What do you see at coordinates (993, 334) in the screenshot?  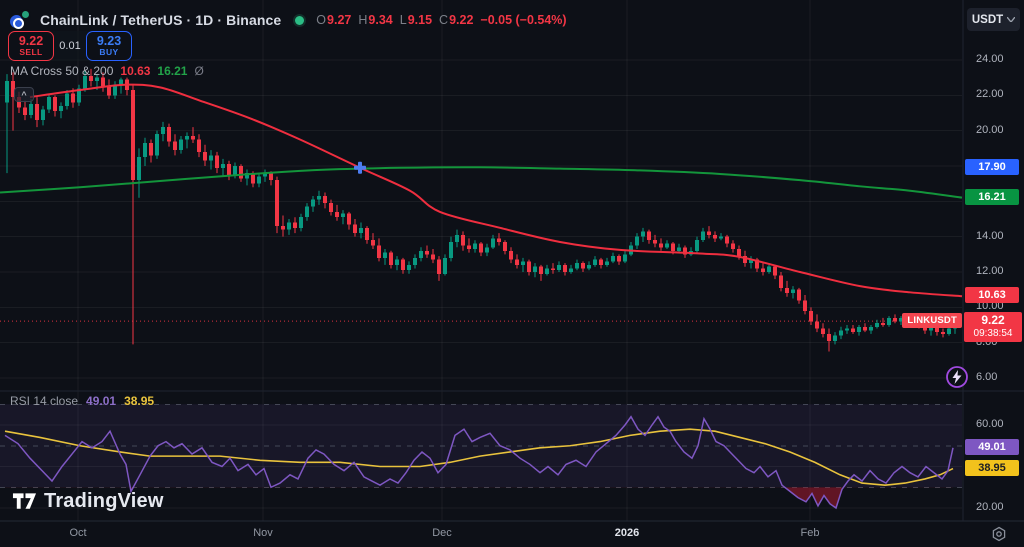 I see `countdown-timer: 09:38:54` at bounding box center [993, 334].